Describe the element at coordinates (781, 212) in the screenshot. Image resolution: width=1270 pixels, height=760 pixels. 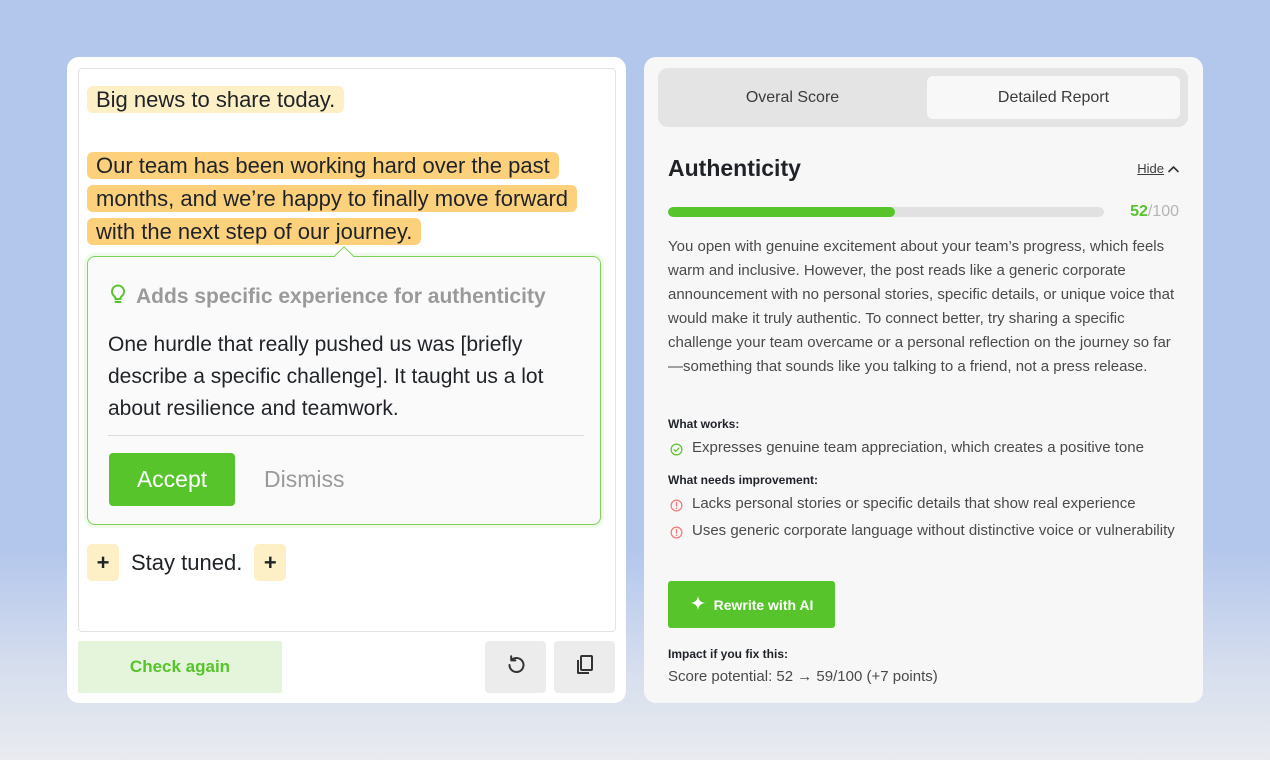
I see `score-progress-fill` at that location.